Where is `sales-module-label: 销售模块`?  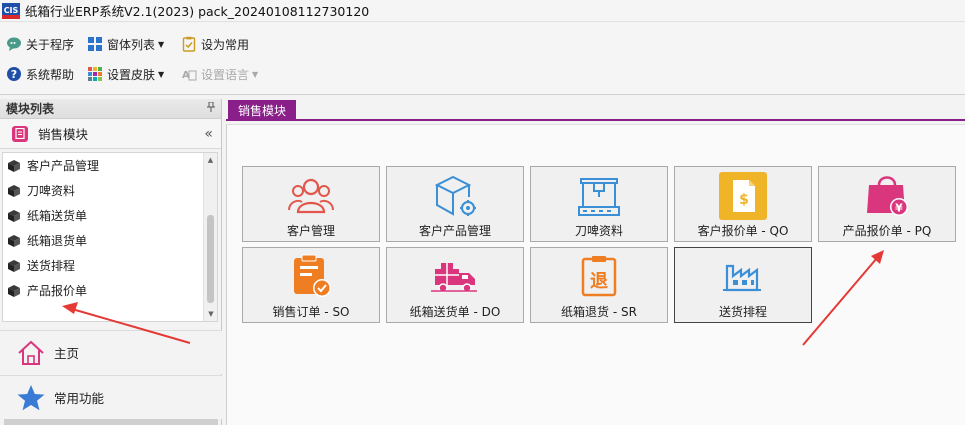
sales-module-label: 销售模块 is located at coordinates (63, 134).